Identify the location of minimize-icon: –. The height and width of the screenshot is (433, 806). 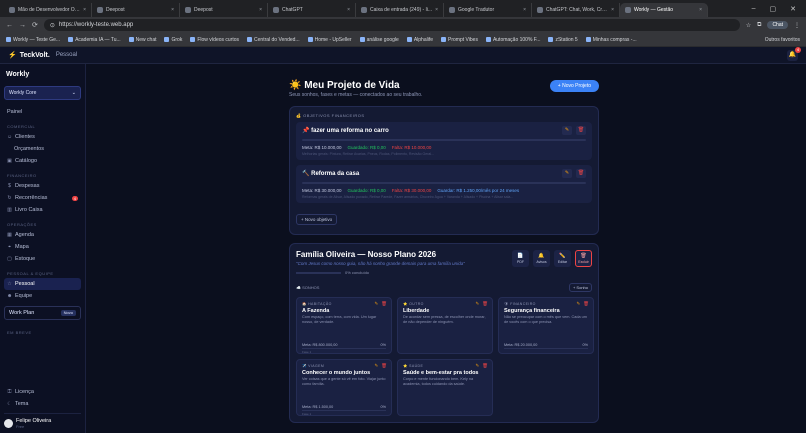
(754, 9).